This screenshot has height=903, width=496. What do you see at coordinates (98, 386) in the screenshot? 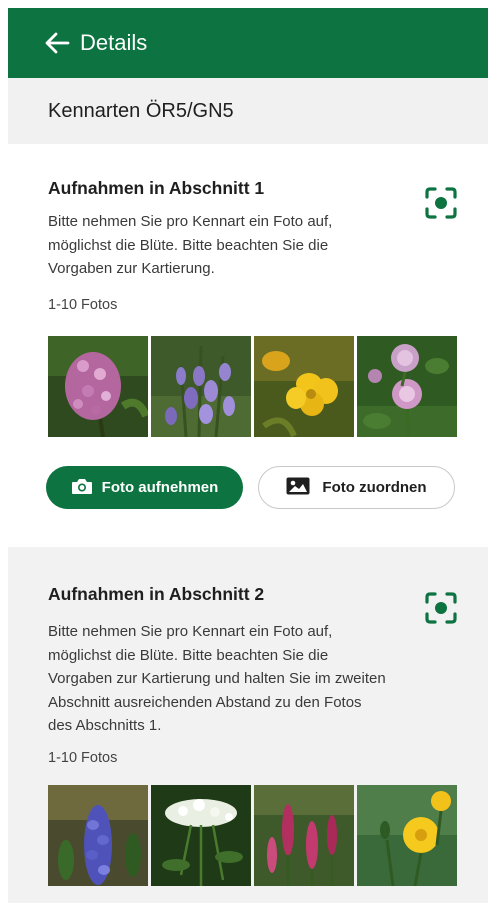
I see `lilac-flower-photo` at bounding box center [98, 386].